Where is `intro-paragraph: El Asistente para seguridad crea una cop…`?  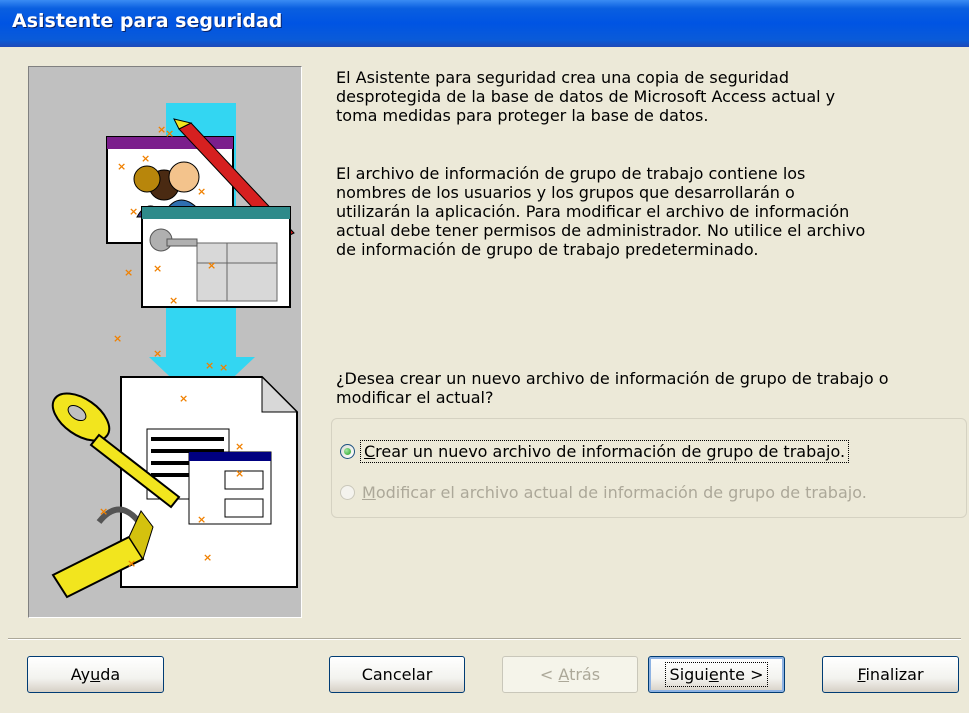 intro-paragraph: El Asistente para seguridad crea una cop… is located at coordinates (586, 96).